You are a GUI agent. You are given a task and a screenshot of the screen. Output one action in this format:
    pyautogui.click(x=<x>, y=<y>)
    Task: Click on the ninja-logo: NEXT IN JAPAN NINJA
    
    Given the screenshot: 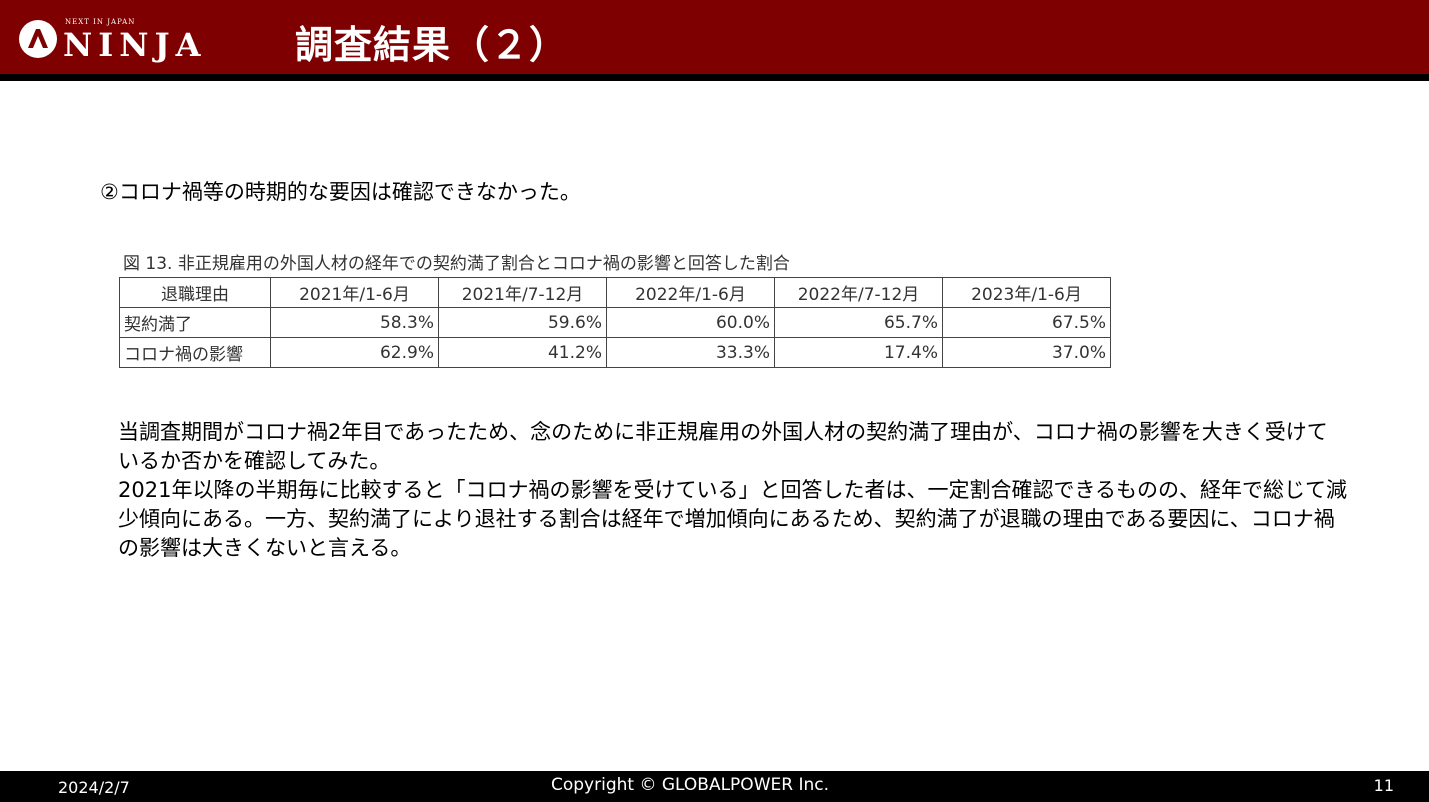 What is the action you would take?
    pyautogui.click(x=109, y=41)
    